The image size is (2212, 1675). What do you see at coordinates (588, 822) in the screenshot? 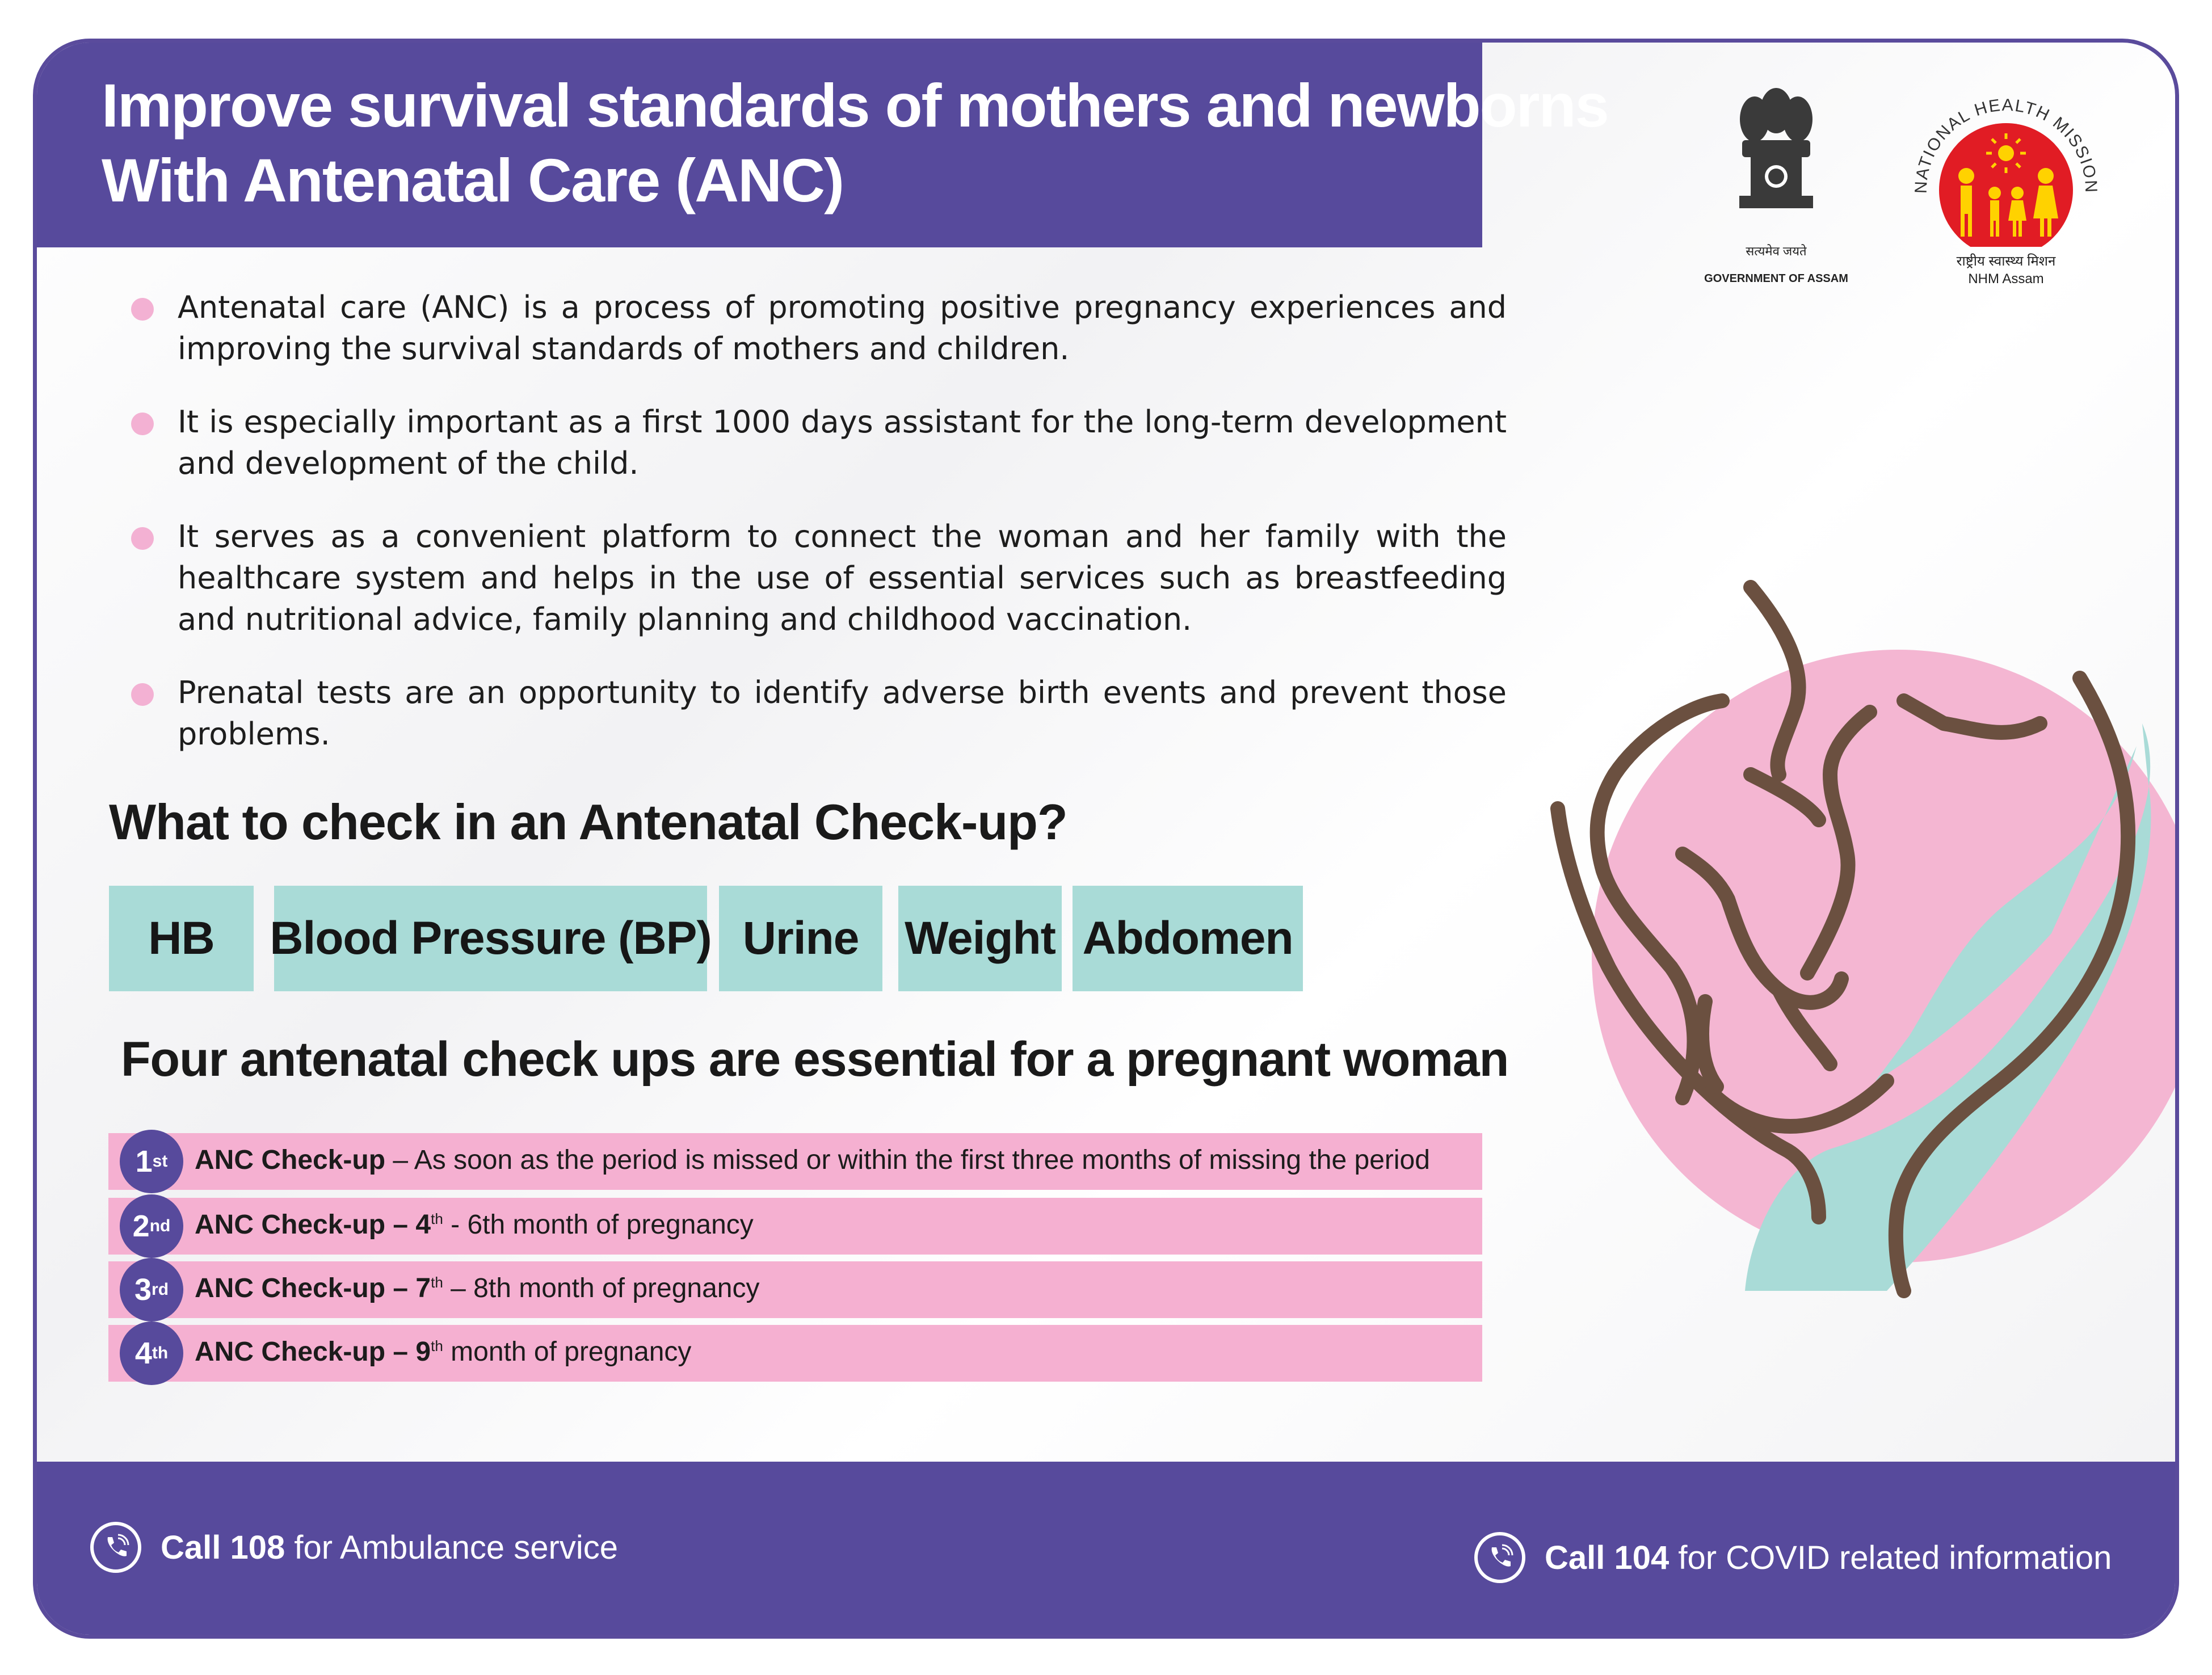
I see `checkup-heading: What to check in an Antenatal Check-up?` at bounding box center [588, 822].